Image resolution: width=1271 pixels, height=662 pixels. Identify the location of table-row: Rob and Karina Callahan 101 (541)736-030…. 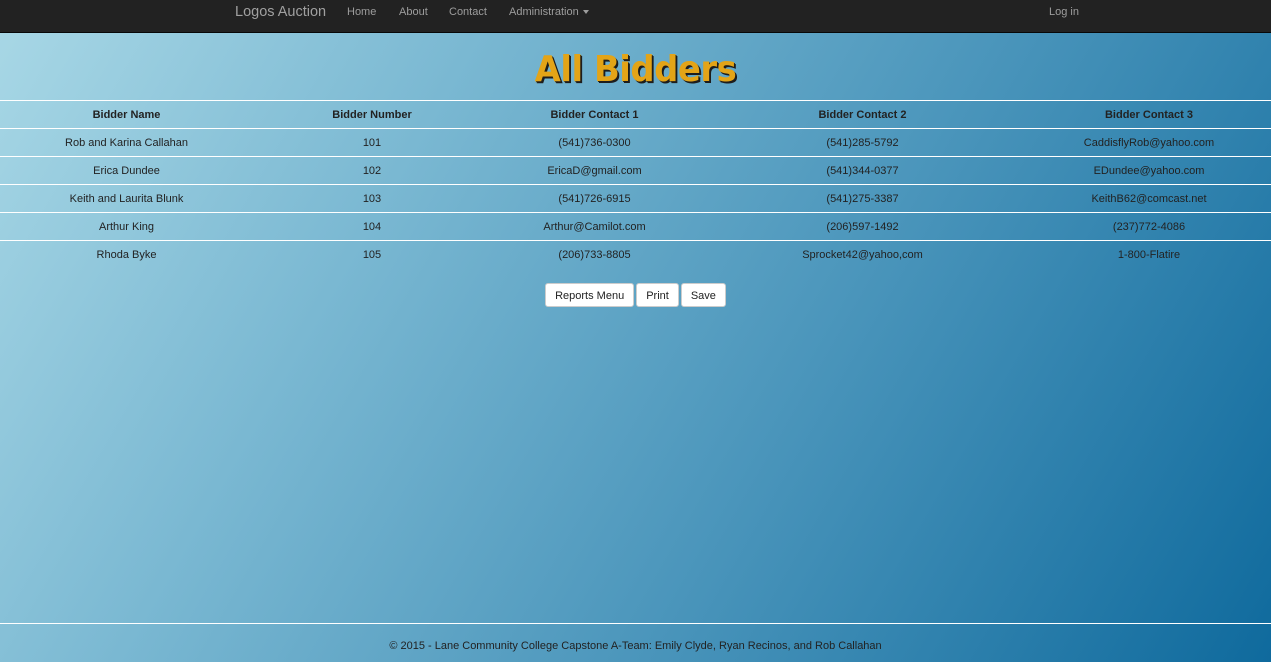
(635, 142).